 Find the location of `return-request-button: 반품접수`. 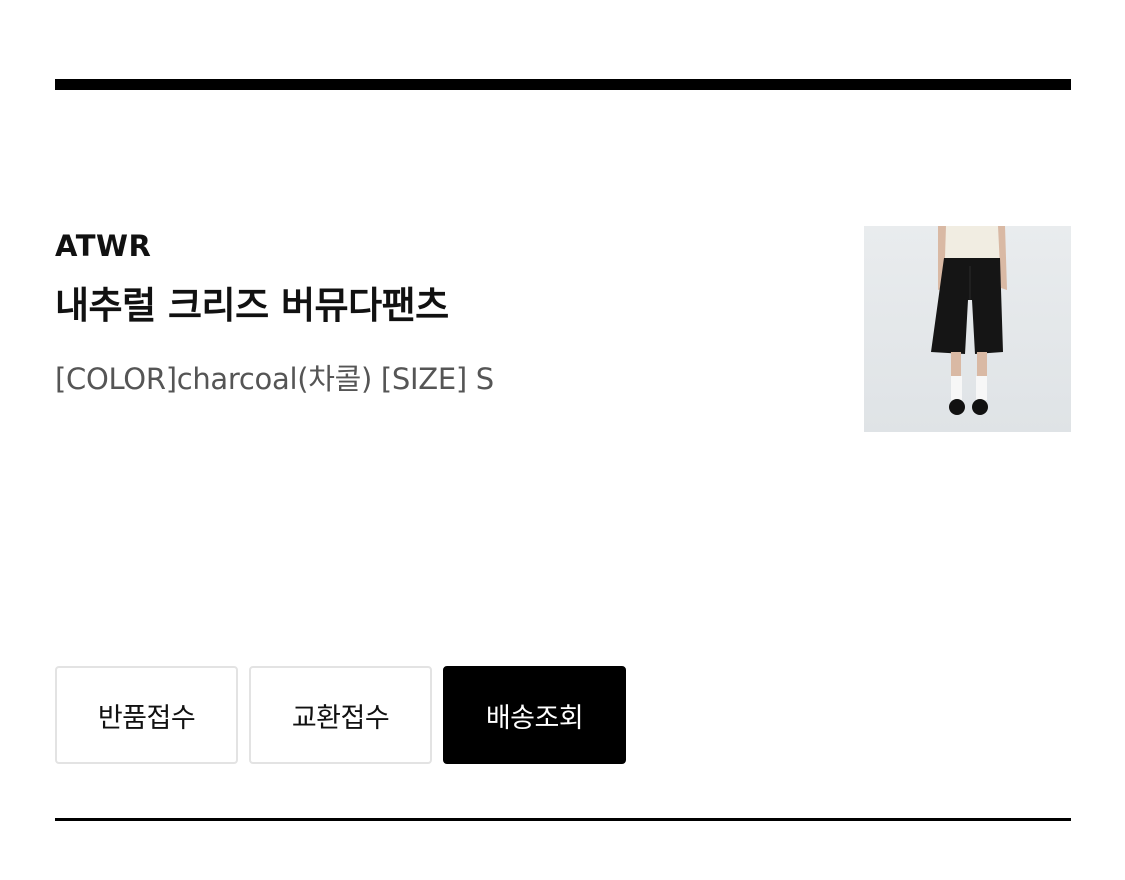

return-request-button: 반품접수 is located at coordinates (146, 715).